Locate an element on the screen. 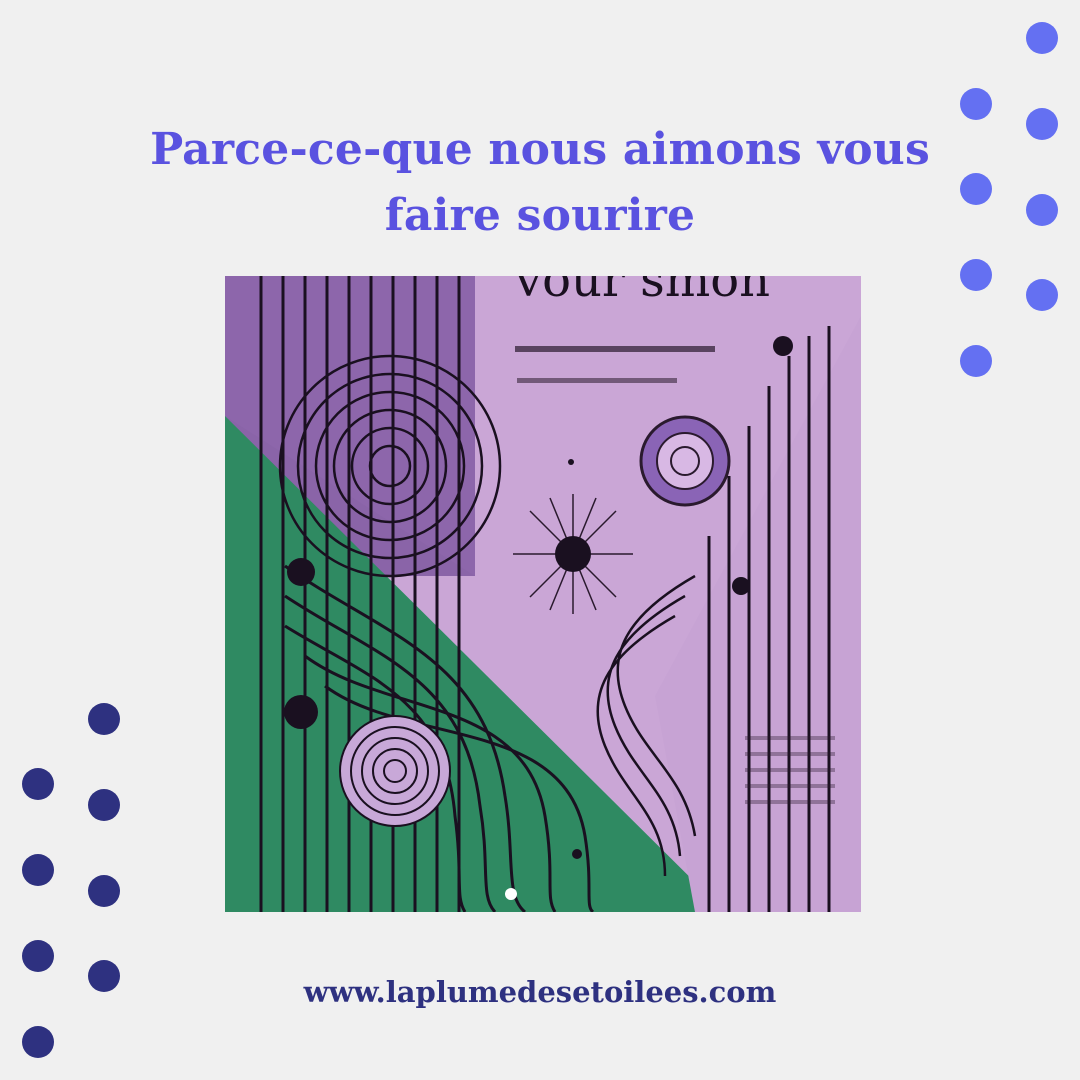 This screenshot has width=1080, height=1080. artwork-caption: vour smon is located at coordinates (642, 292).